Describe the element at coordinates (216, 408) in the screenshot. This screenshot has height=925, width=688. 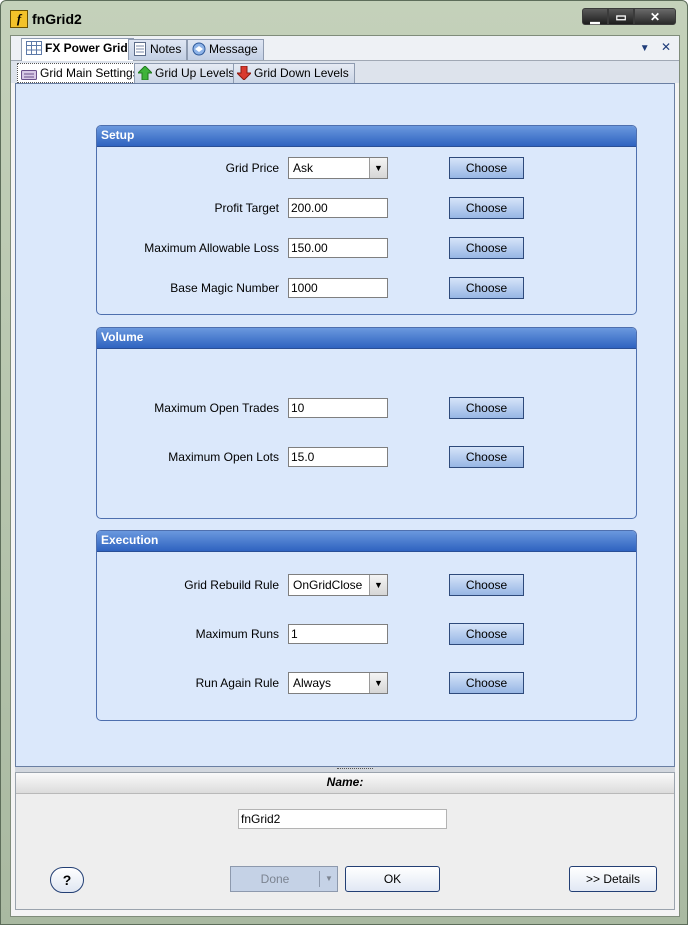
I see `max-trades-label: Maximum Open Trades` at that location.